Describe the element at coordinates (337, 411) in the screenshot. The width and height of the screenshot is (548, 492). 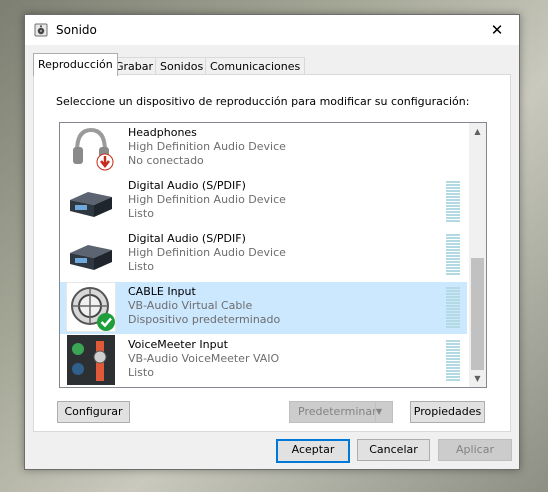
I see `set-default-label: Predeterminar` at that location.